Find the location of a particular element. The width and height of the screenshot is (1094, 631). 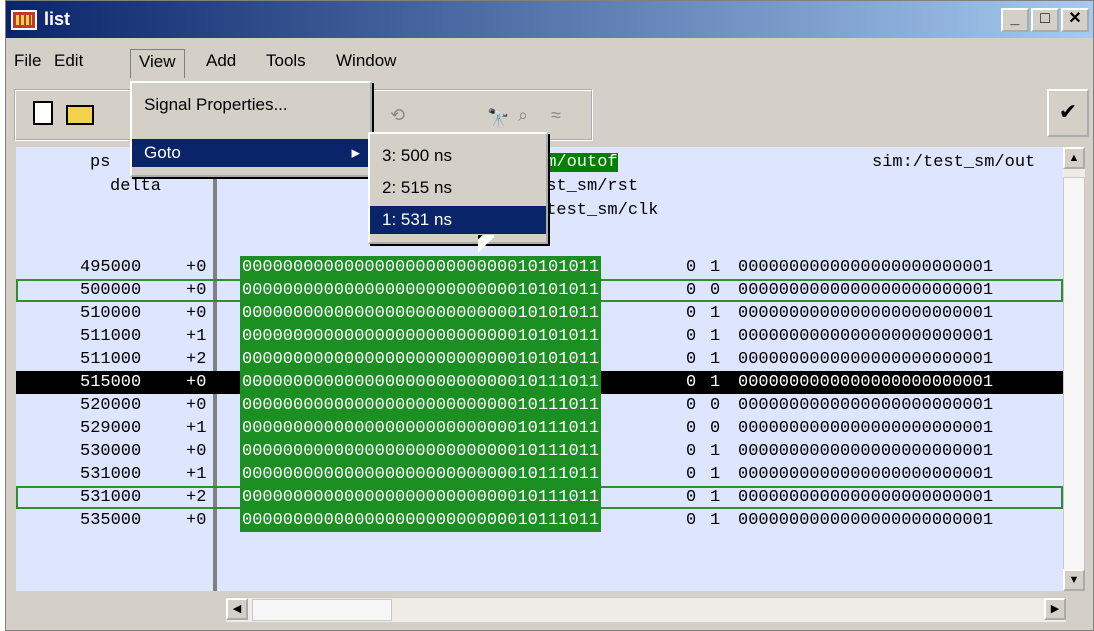

goto-item-515ns: 2: 515 ns is located at coordinates (458, 188).